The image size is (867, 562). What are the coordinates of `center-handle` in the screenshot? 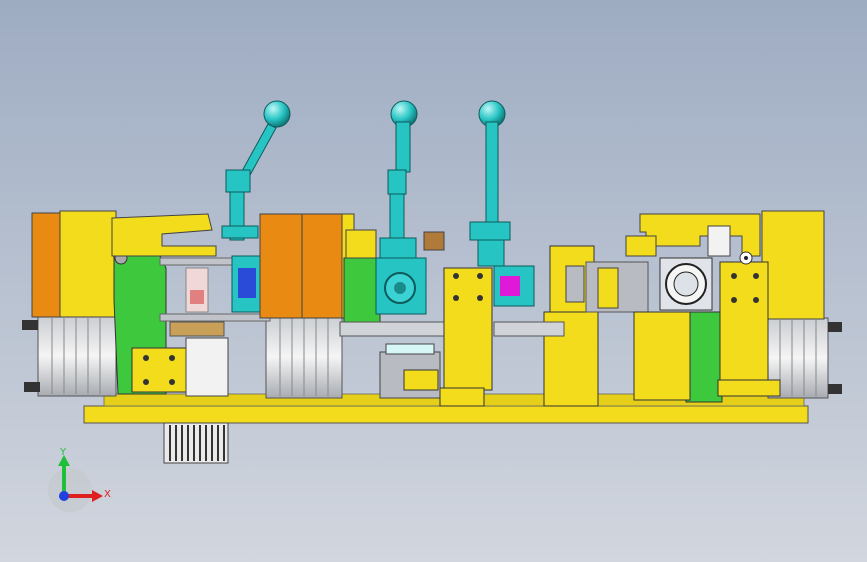 It's located at (410, 207).